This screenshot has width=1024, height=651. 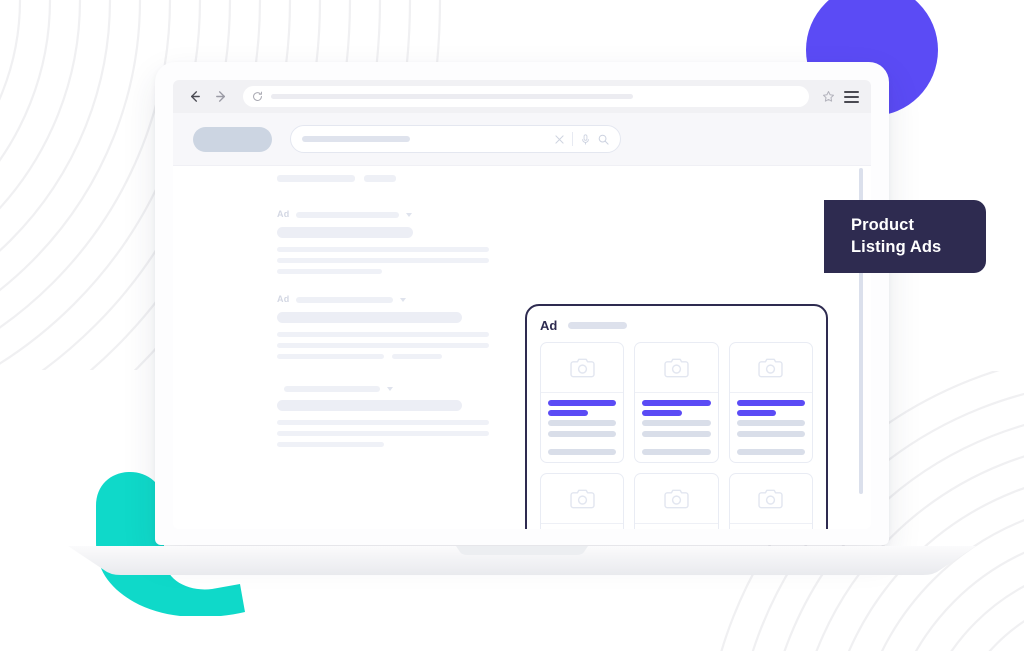 I want to click on arrow-left-icon, so click(x=195, y=96).